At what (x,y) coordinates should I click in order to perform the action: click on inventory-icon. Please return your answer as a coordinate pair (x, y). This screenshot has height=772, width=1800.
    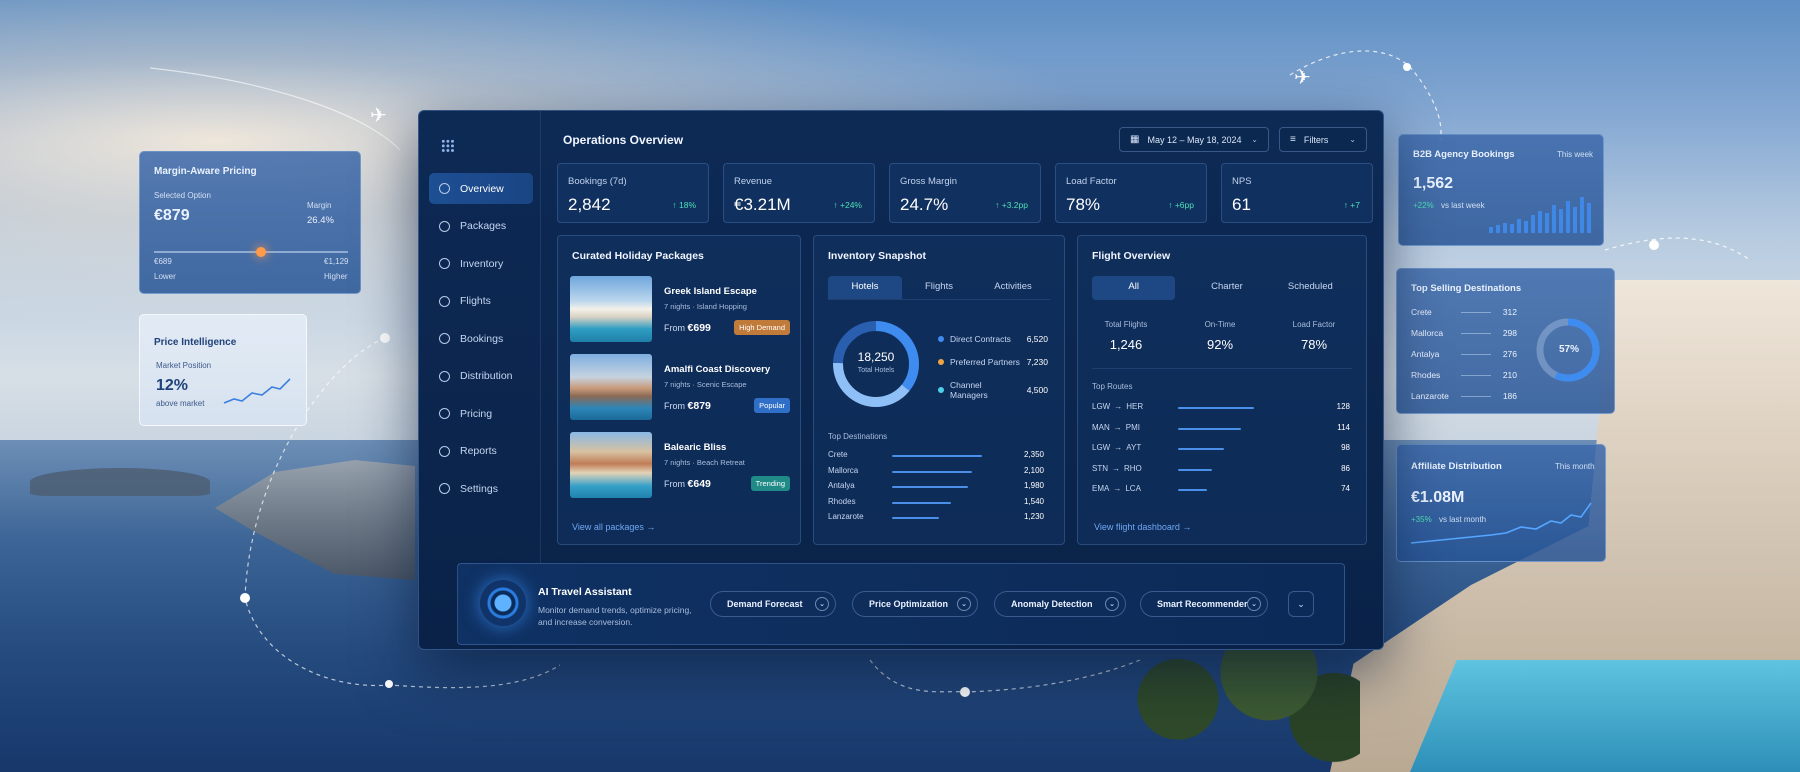
    Looking at the image, I should click on (444, 263).